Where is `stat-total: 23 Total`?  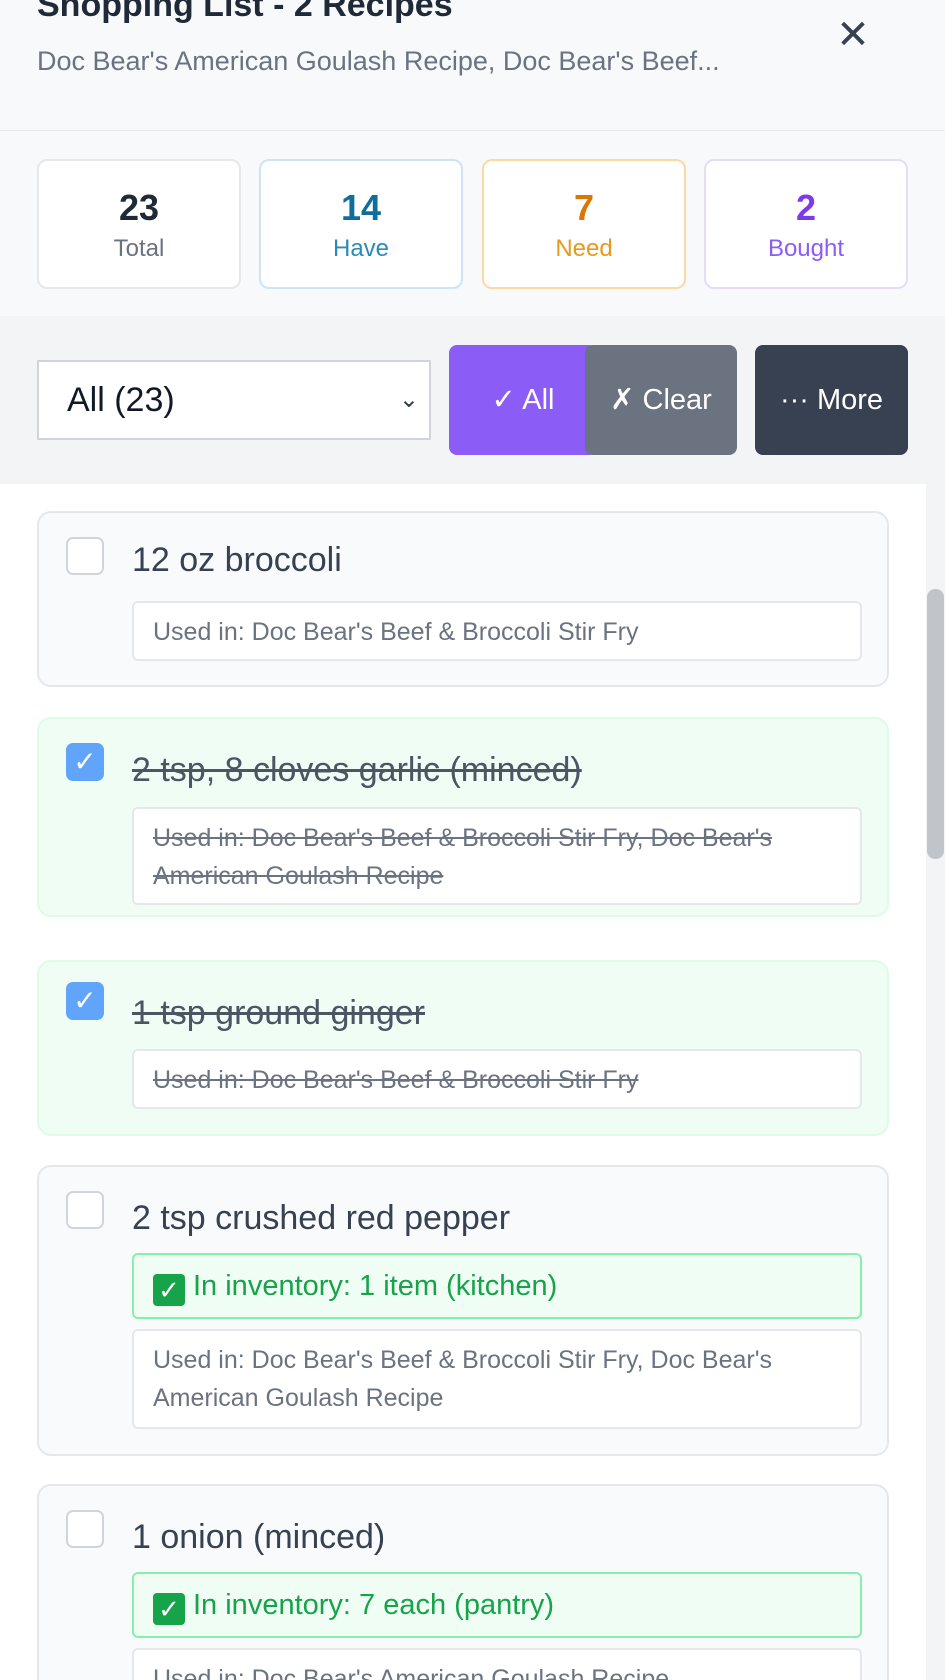 stat-total: 23 Total is located at coordinates (139, 224).